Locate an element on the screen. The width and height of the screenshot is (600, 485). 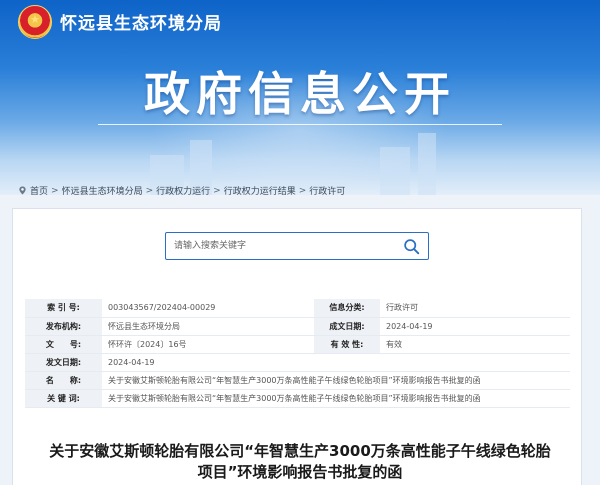
search-box is located at coordinates (297, 246).